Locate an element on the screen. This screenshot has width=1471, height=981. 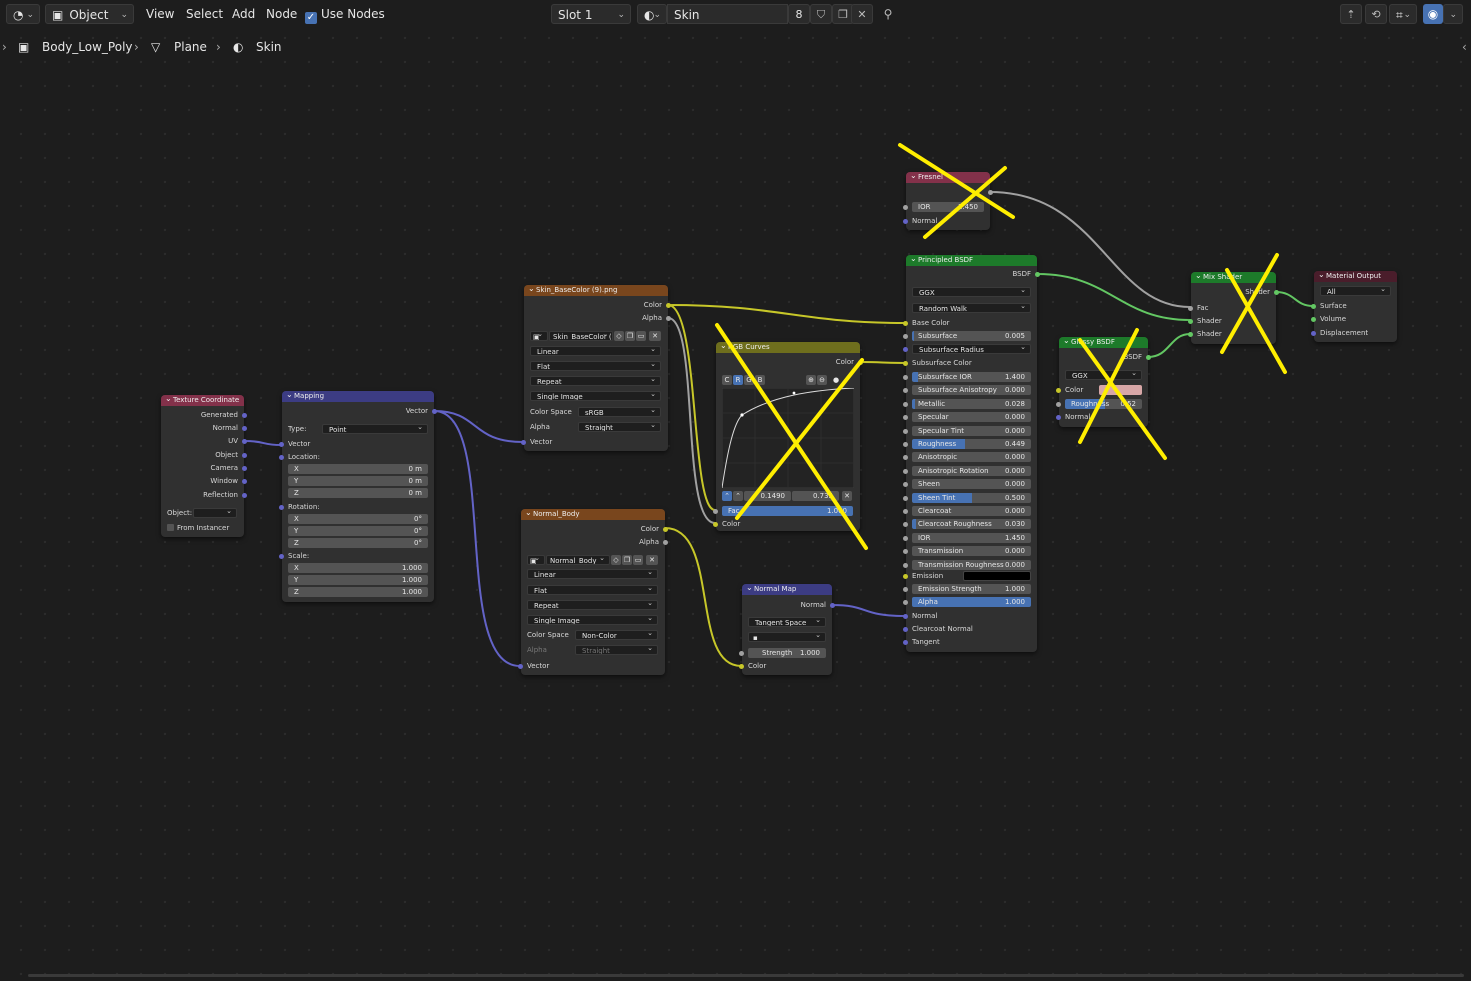
breadcrumb-object: Body_Low_Poly is located at coordinates (87, 47).